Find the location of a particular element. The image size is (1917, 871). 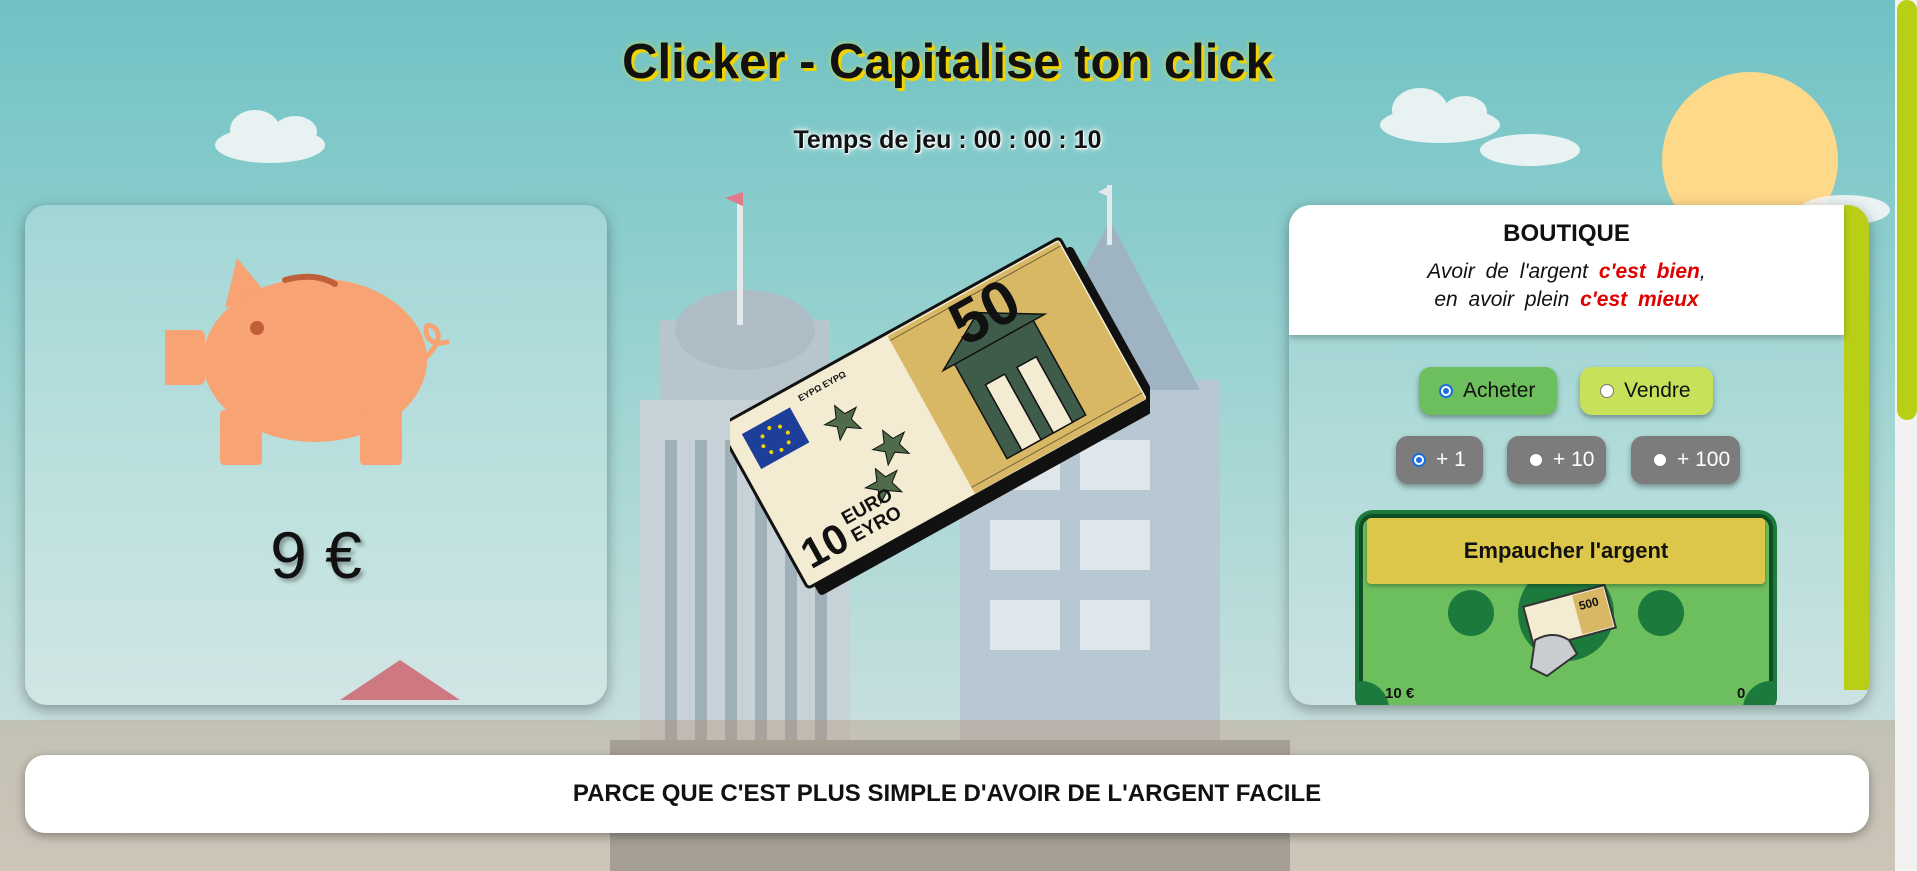

sell-mode-radio: Vendre is located at coordinates (1646, 391).